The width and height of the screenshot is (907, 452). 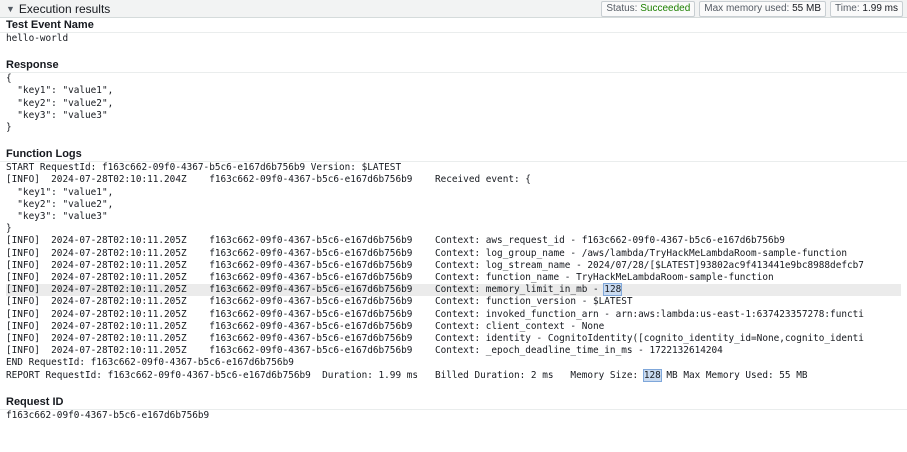 I want to click on function-logs-section: Function Logs, so click(x=453, y=155).